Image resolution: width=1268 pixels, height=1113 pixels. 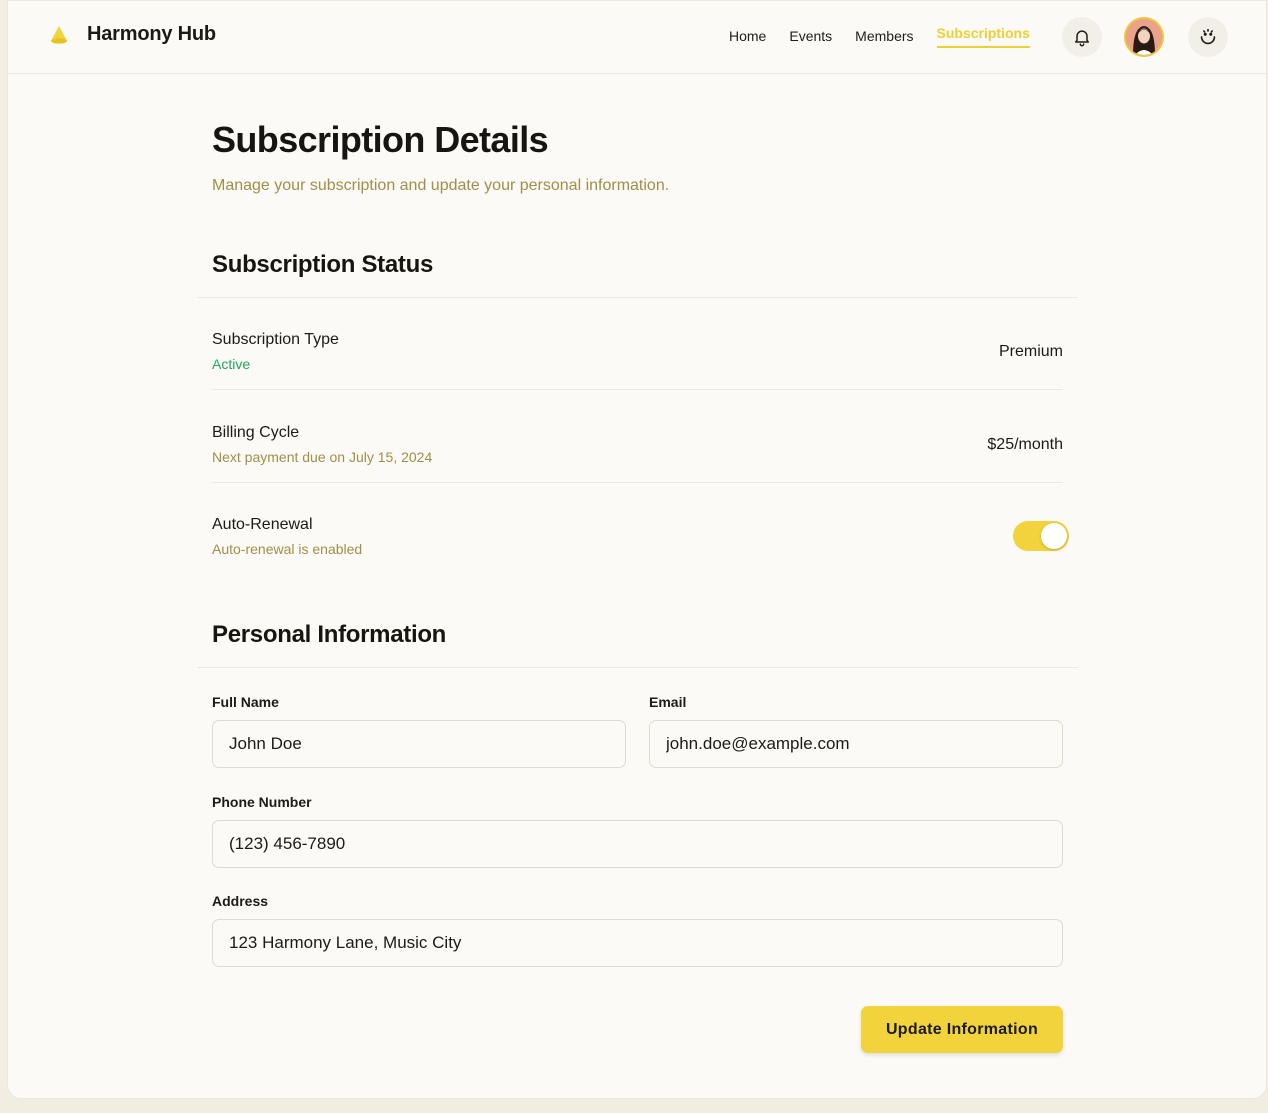 I want to click on update-information-button: Update Information, so click(x=962, y=1029).